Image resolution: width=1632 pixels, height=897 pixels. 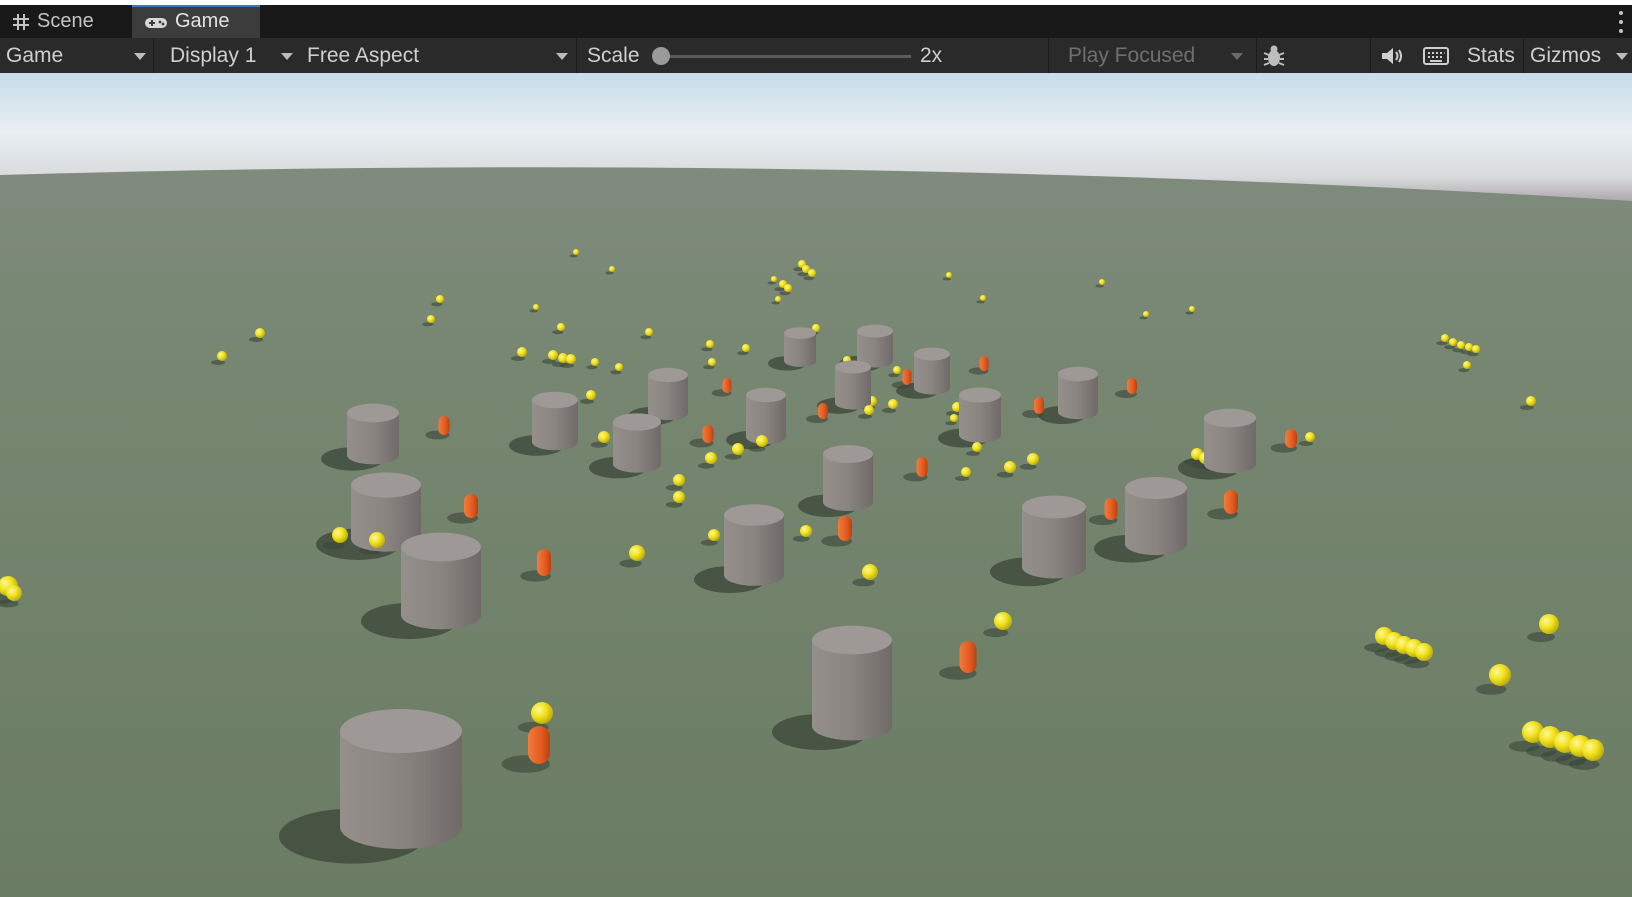 What do you see at coordinates (786, 56) in the screenshot?
I see `scale-slider-track` at bounding box center [786, 56].